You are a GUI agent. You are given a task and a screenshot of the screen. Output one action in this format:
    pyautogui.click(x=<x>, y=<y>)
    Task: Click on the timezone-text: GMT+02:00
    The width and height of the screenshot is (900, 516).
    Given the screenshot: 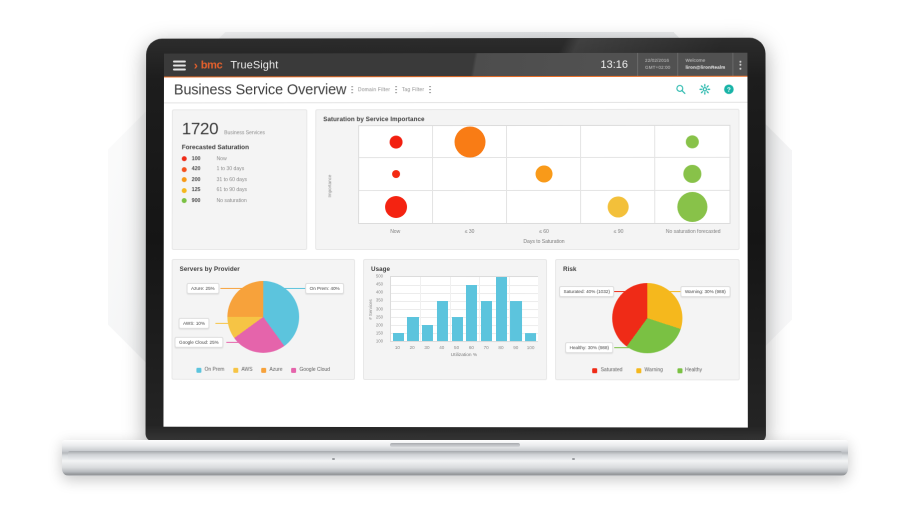 What is the action you would take?
    pyautogui.click(x=658, y=67)
    